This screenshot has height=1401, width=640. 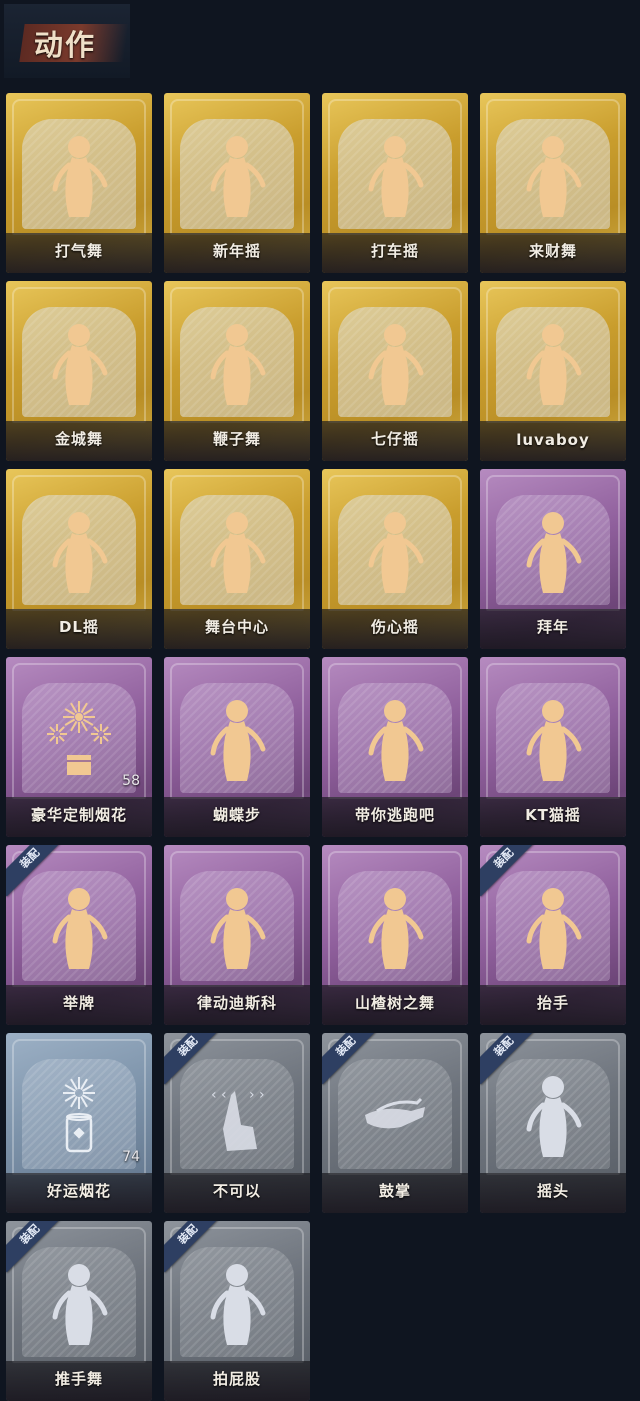 I want to click on item-count: 58, so click(x=131, y=781).